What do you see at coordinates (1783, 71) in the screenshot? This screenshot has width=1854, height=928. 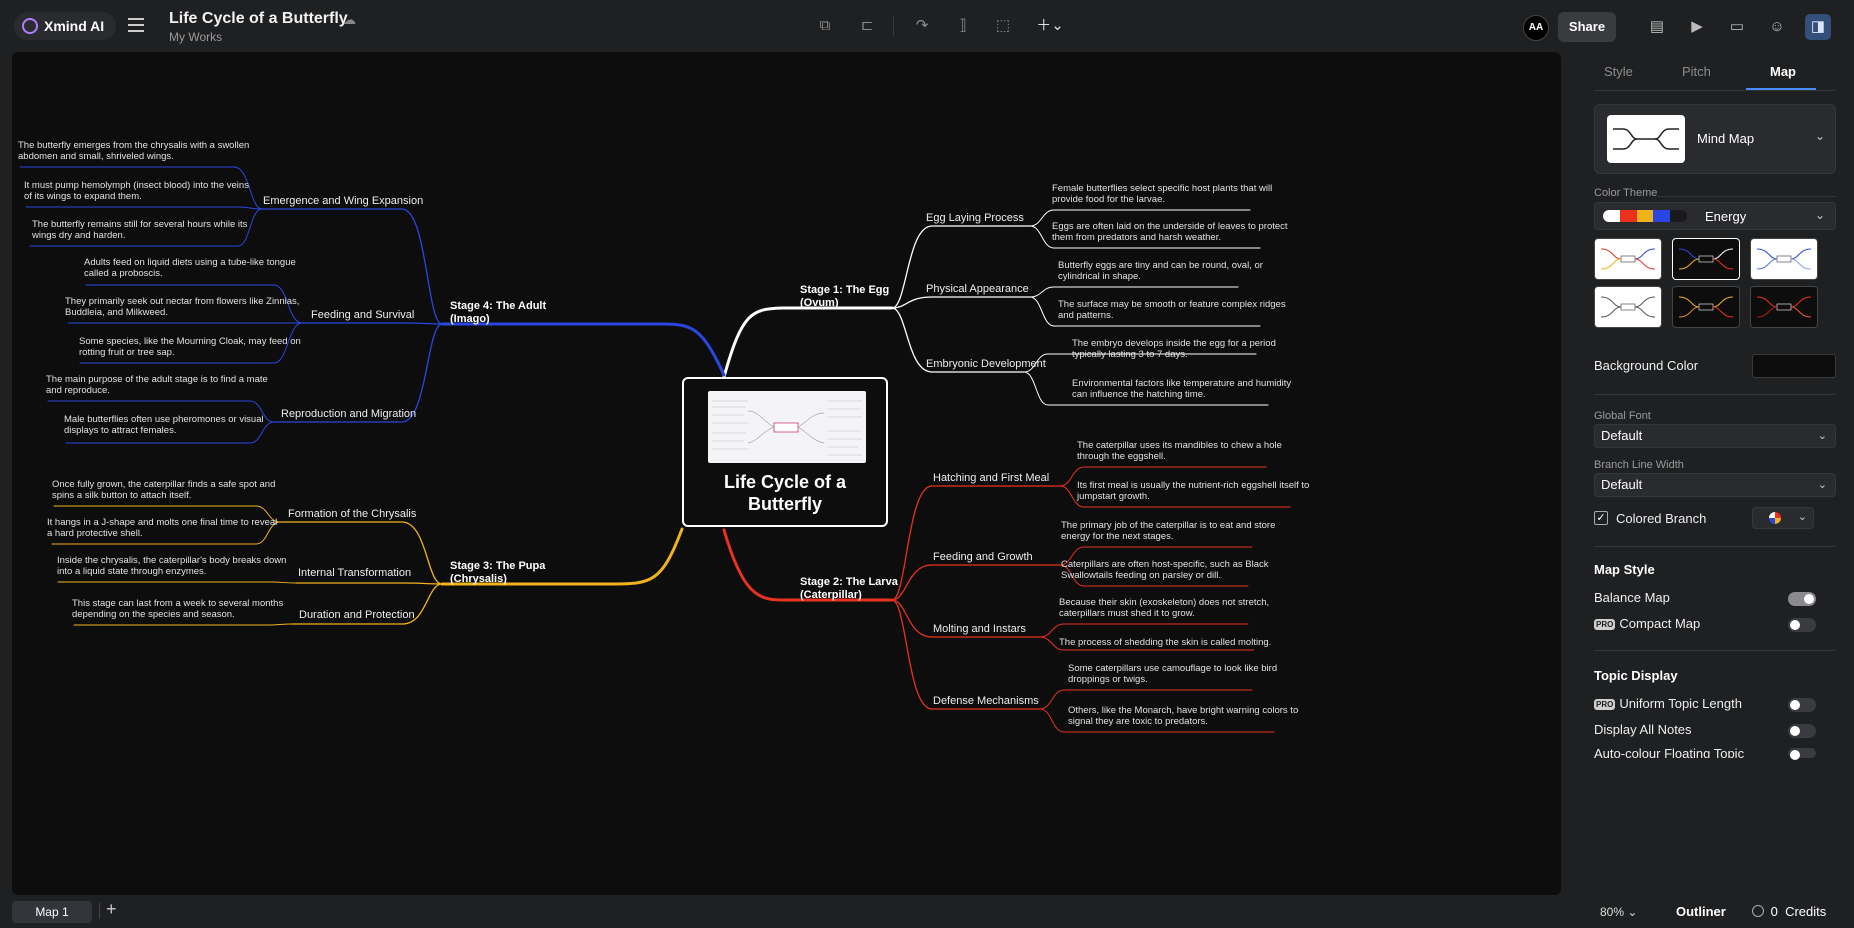 I see `tab-map: Map` at bounding box center [1783, 71].